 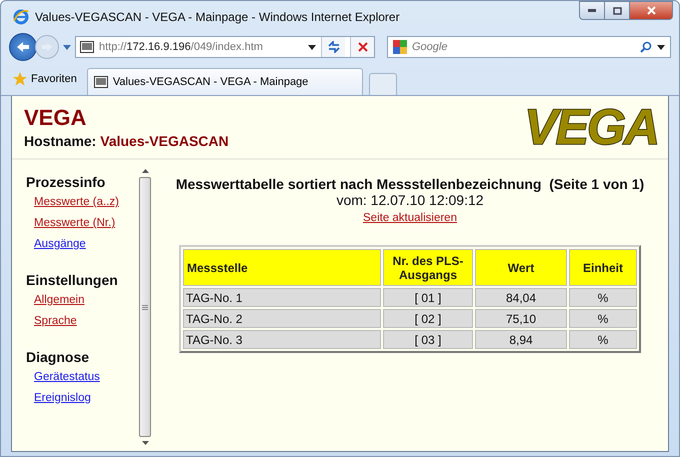 What do you see at coordinates (591, 127) in the screenshot?
I see `brand-logo: VEGA` at bounding box center [591, 127].